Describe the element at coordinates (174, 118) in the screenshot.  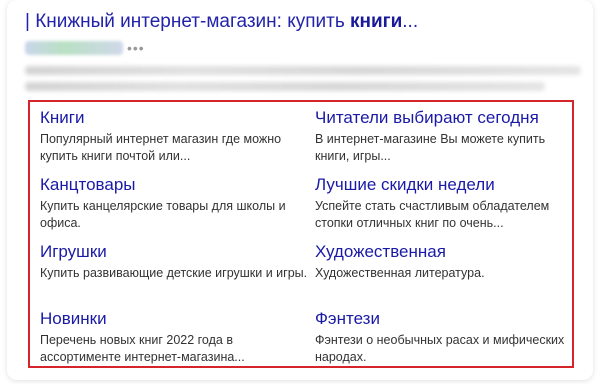
I see `sitelink-title: Книги` at that location.